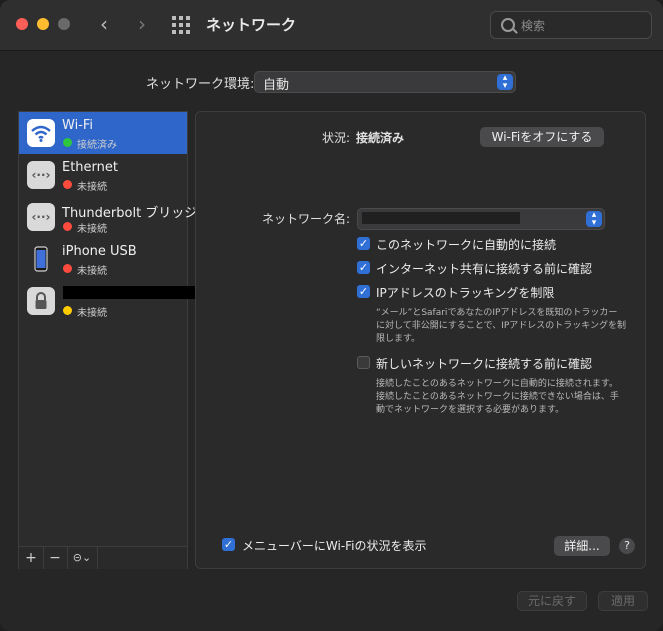 The width and height of the screenshot is (663, 631). What do you see at coordinates (31, 558) in the screenshot?
I see `add-service-button: +` at bounding box center [31, 558].